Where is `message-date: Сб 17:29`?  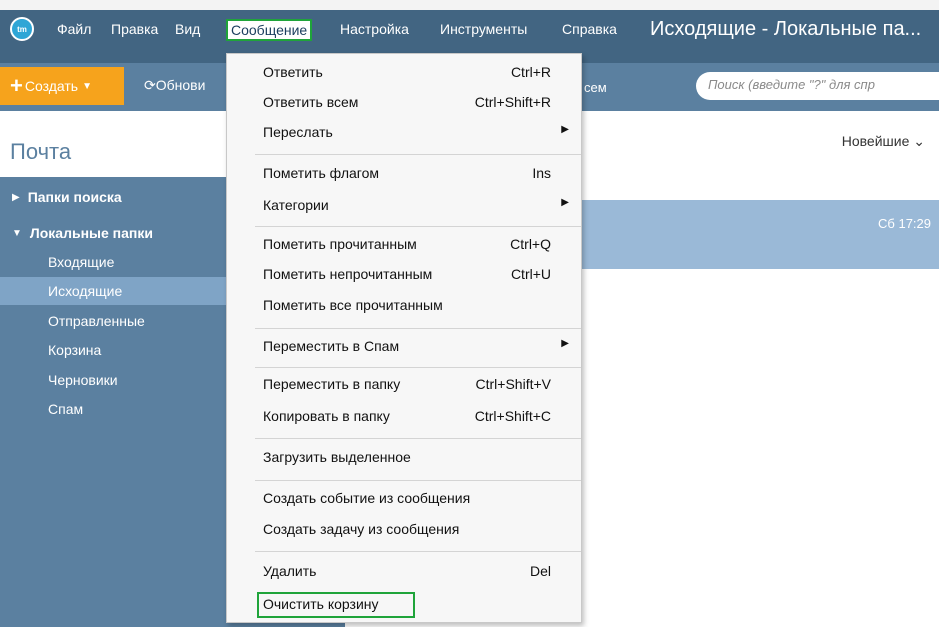 message-date: Сб 17:29 is located at coordinates (904, 223).